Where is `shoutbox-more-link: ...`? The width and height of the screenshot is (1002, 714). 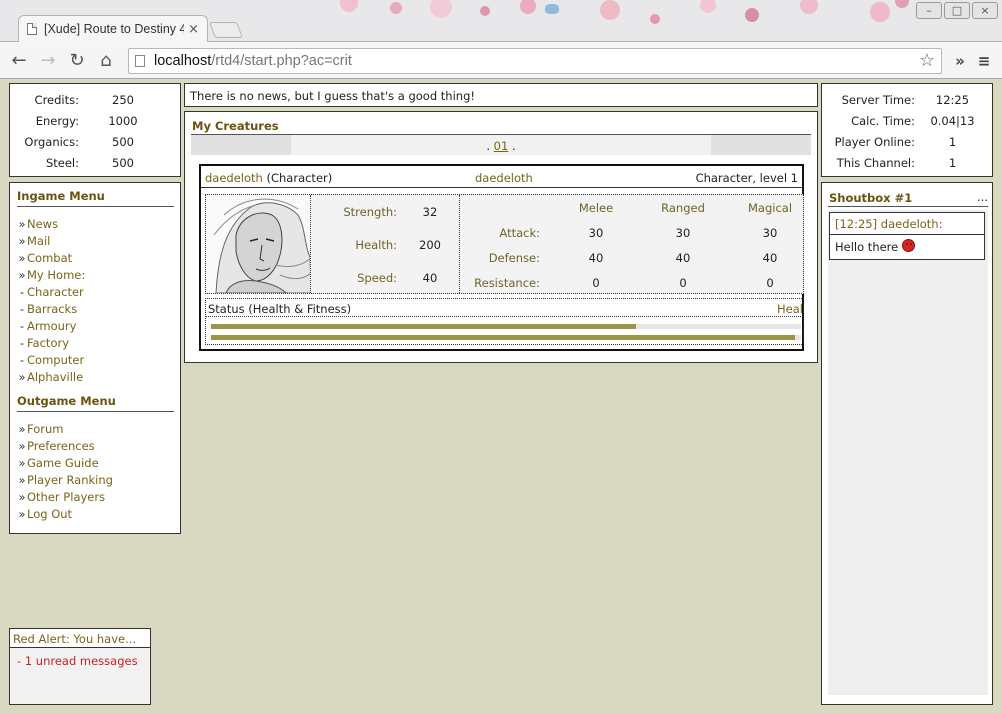 shoutbox-more-link: ... is located at coordinates (982, 197).